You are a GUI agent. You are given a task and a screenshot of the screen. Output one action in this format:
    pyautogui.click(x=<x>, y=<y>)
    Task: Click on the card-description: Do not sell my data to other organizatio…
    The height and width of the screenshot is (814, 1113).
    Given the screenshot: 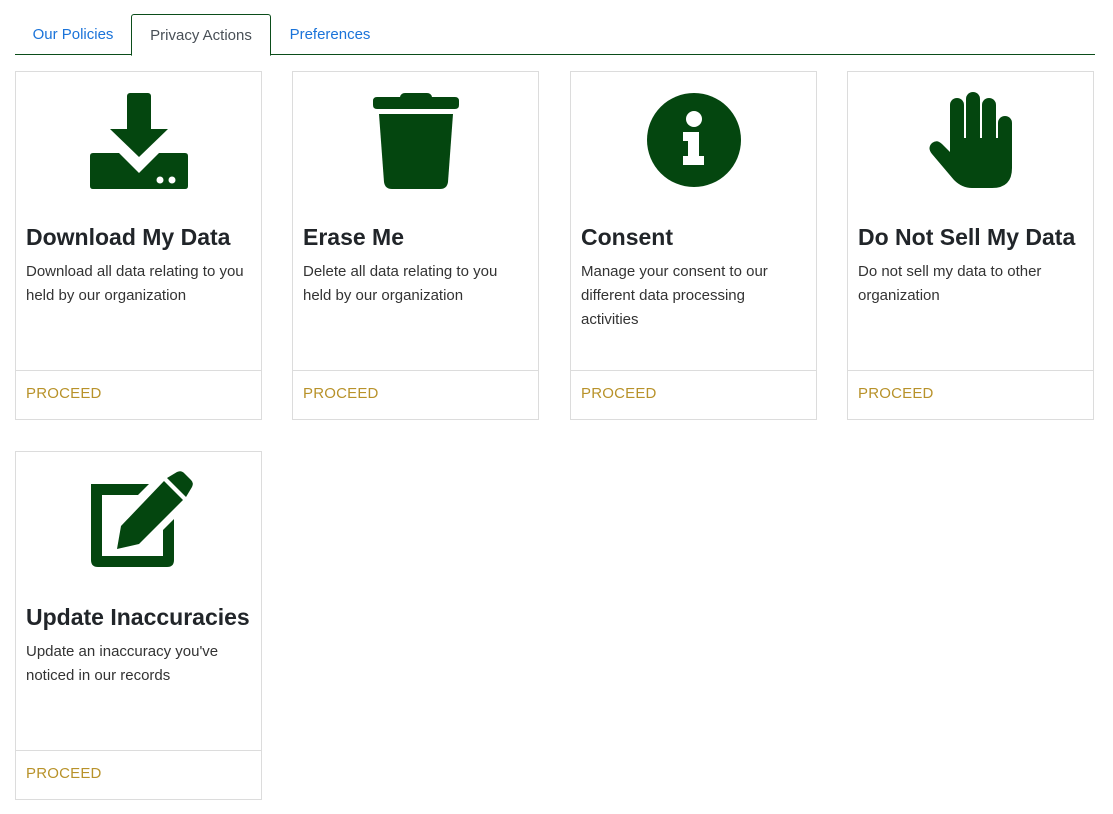 What is the action you would take?
    pyautogui.click(x=950, y=283)
    